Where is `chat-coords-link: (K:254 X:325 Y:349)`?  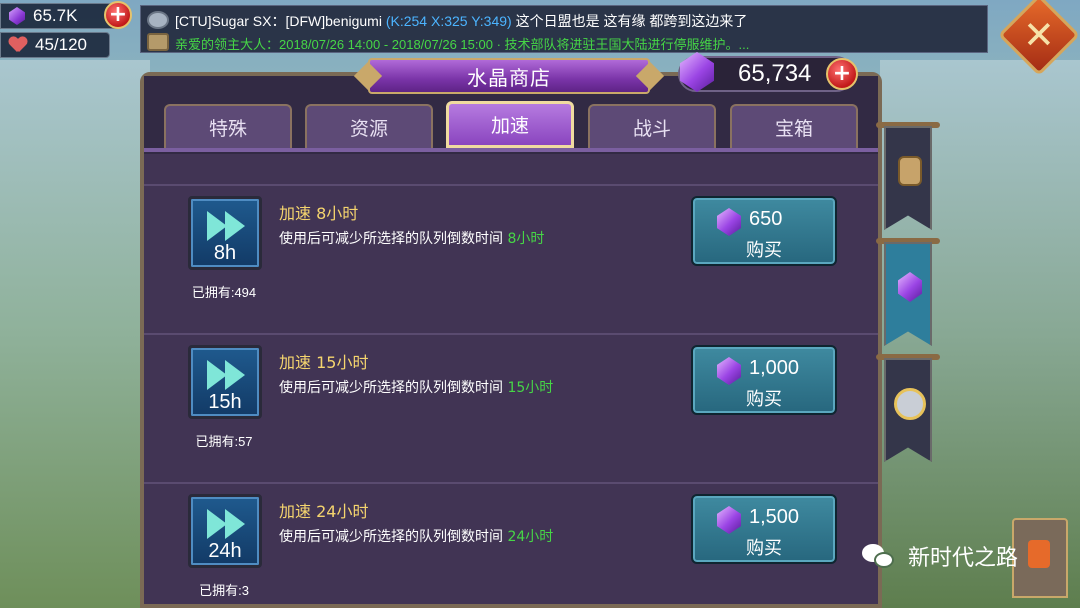 chat-coords-link: (K:254 X:325 Y:349) is located at coordinates (449, 21).